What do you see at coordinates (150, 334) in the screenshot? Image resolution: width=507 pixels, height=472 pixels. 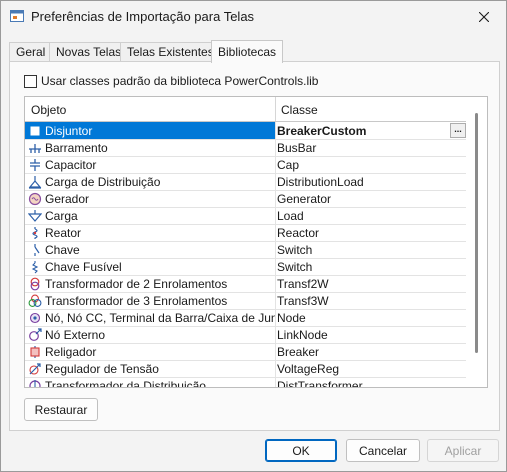 I see `object-cell: Nó Externo` at bounding box center [150, 334].